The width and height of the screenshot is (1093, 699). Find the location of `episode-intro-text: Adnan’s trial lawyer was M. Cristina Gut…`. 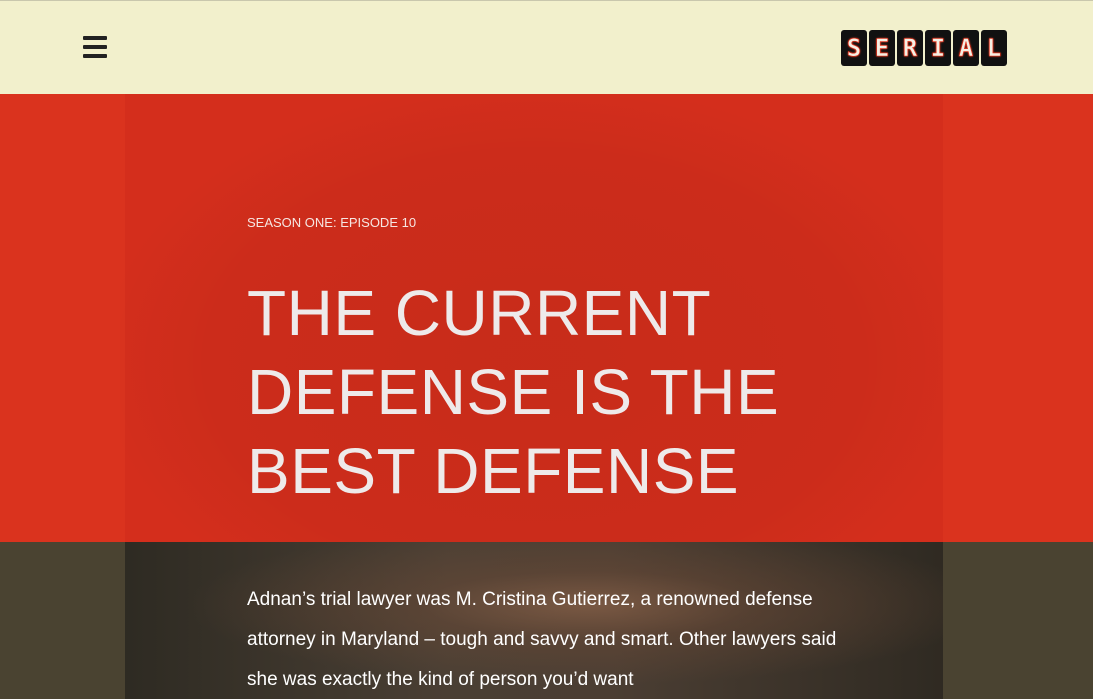

episode-intro-text: Adnan’s trial lawyer was M. Cristina Gut… is located at coordinates (542, 639).